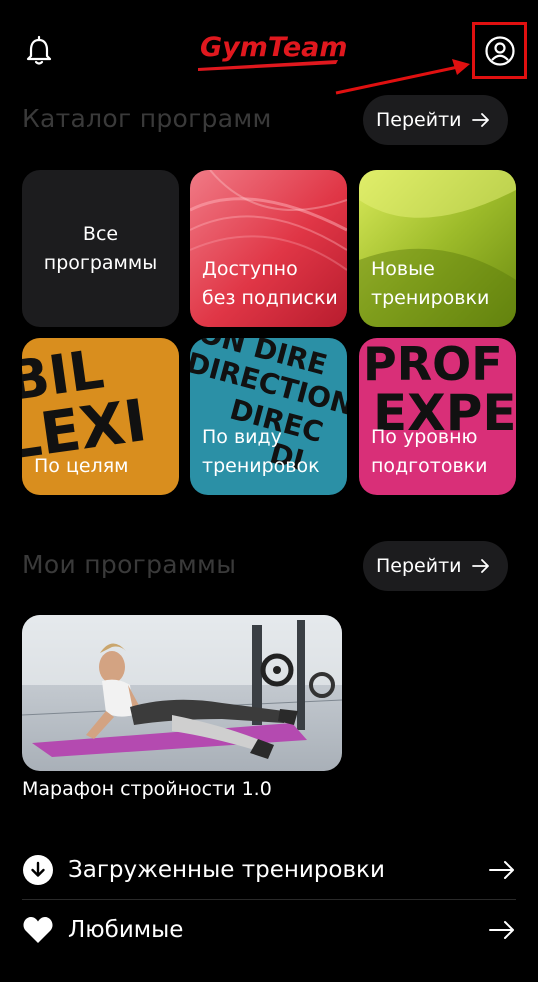  Describe the element at coordinates (269, 930) in the screenshot. I see `favorites-row: Любимые` at that location.